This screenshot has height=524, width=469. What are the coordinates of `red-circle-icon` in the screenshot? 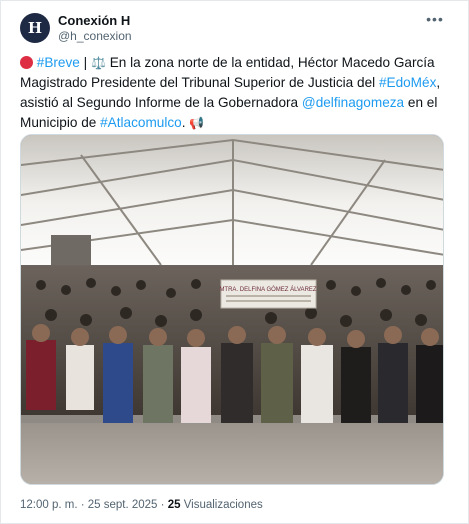 It's located at (26, 62).